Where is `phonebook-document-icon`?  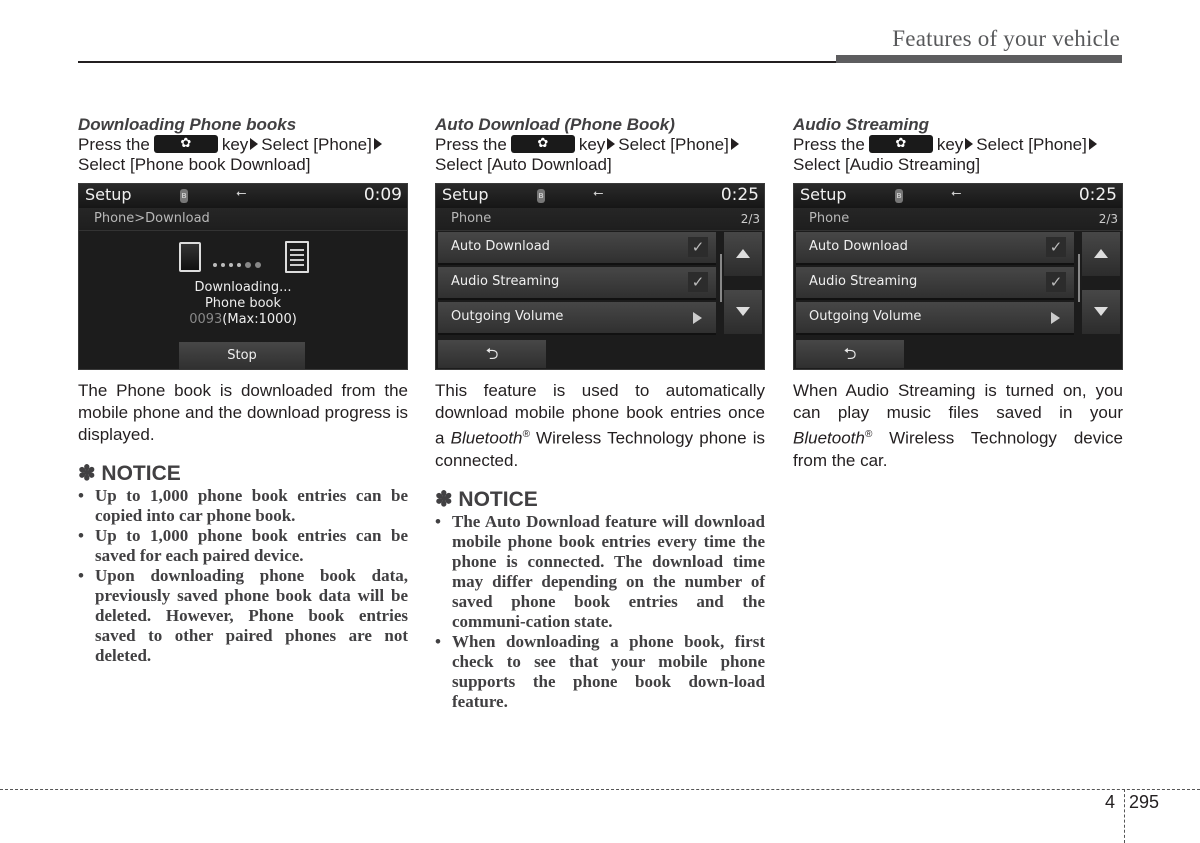 phonebook-document-icon is located at coordinates (297, 257).